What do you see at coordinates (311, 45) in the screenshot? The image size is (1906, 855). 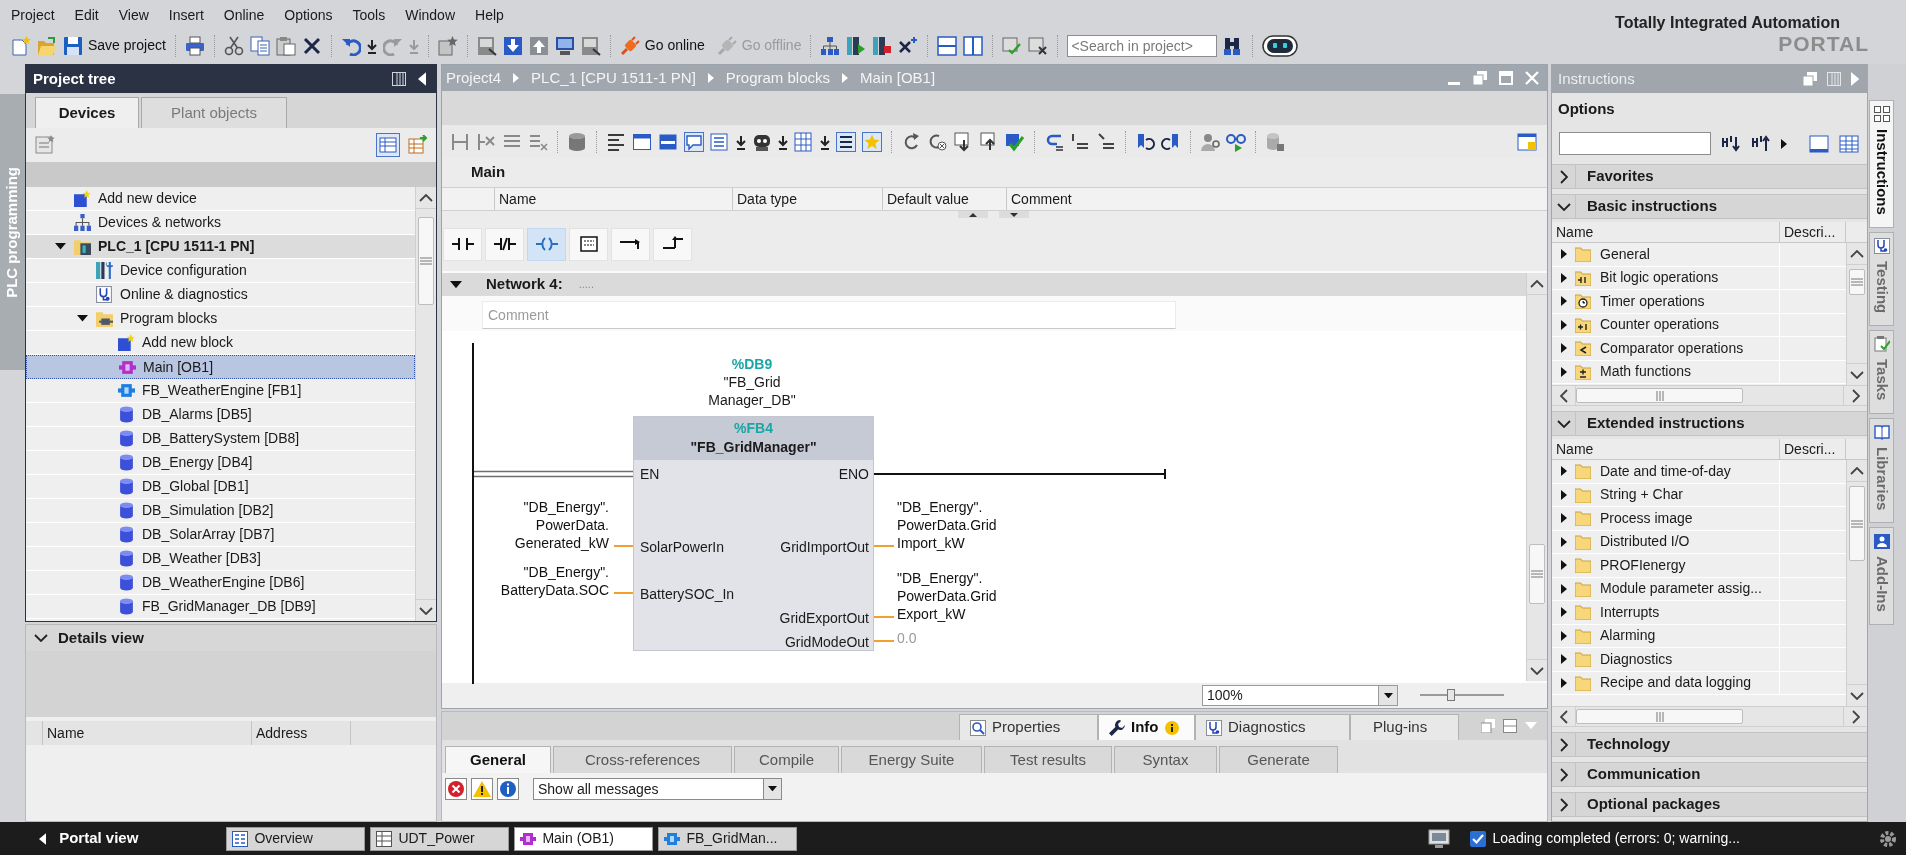 I see `delete-icon` at bounding box center [311, 45].